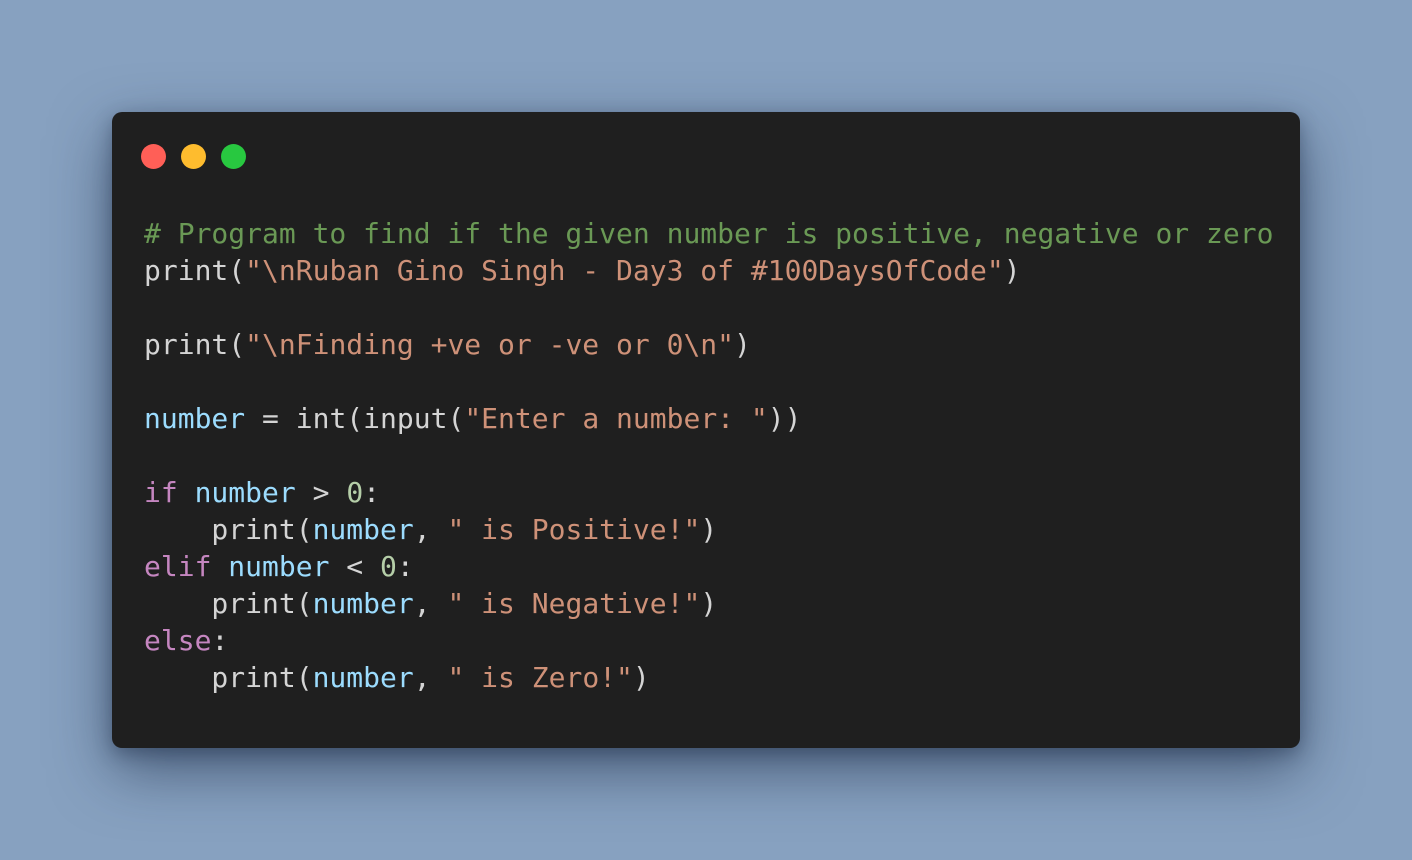  What do you see at coordinates (708, 492) in the screenshot?
I see `code-line: if number > 0:` at bounding box center [708, 492].